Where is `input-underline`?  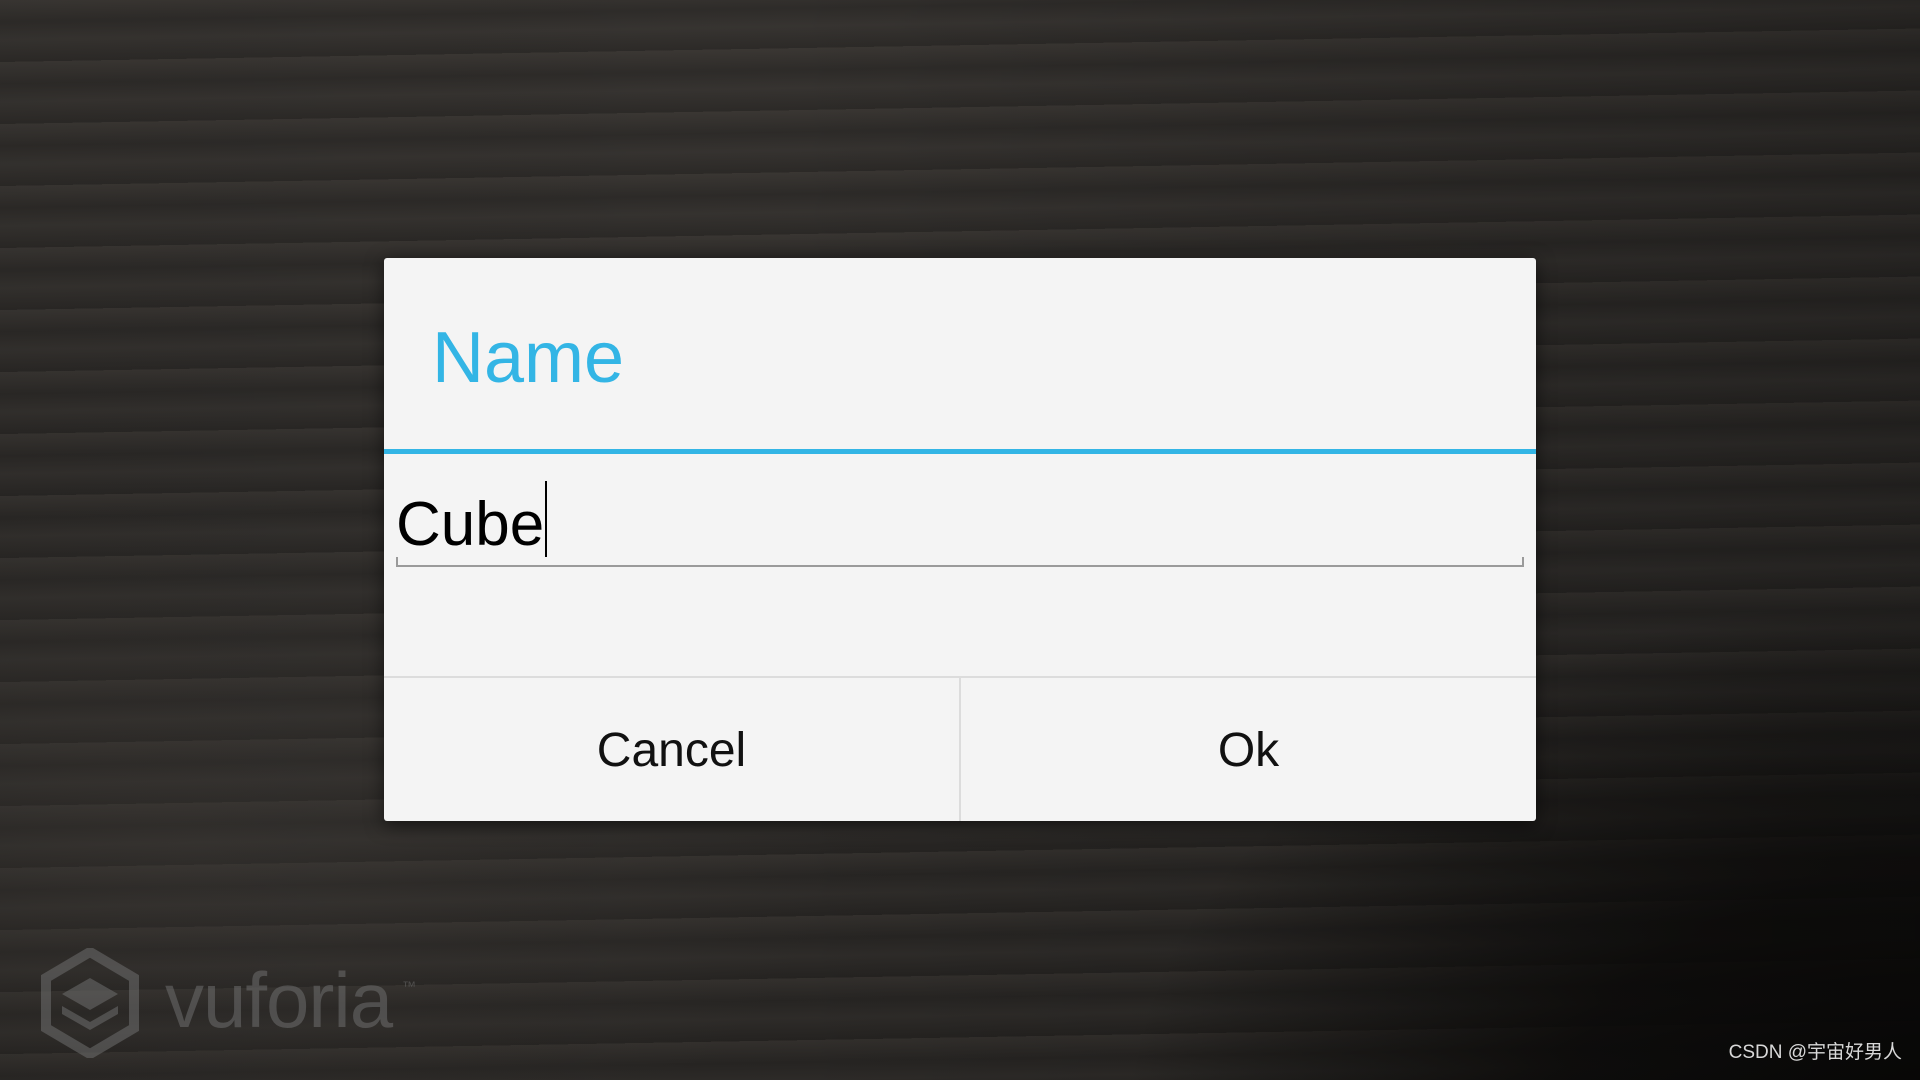 input-underline is located at coordinates (960, 562).